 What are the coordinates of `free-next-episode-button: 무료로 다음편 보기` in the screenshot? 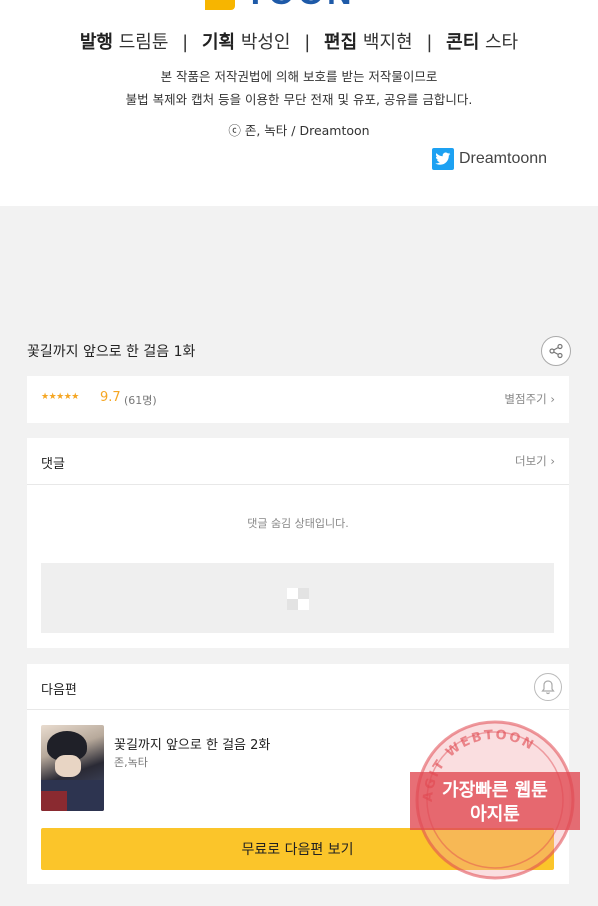 It's located at (297, 849).